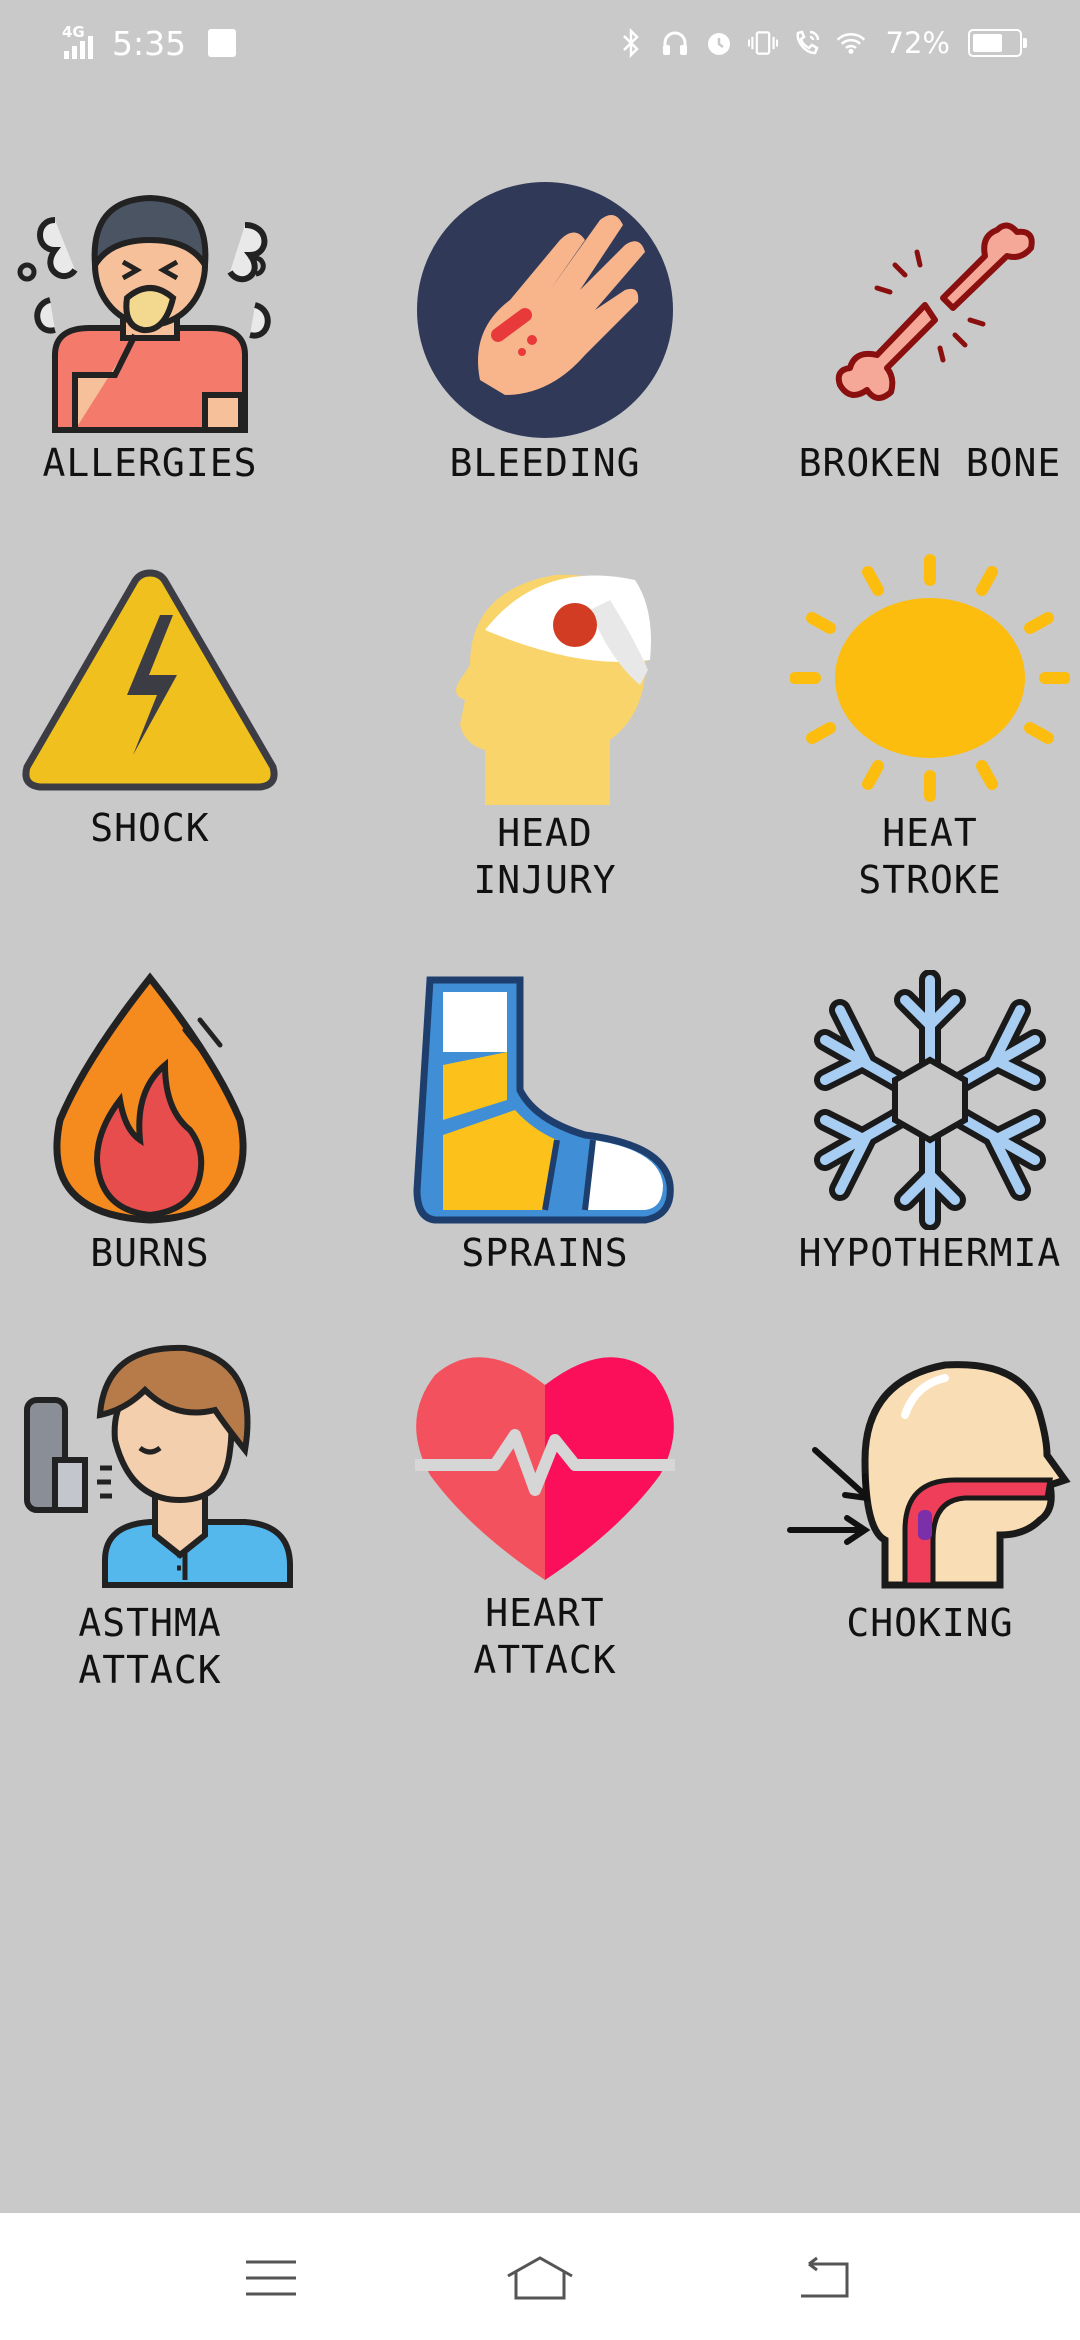  Describe the element at coordinates (929, 1475) in the screenshot. I see `throat-icon` at that location.